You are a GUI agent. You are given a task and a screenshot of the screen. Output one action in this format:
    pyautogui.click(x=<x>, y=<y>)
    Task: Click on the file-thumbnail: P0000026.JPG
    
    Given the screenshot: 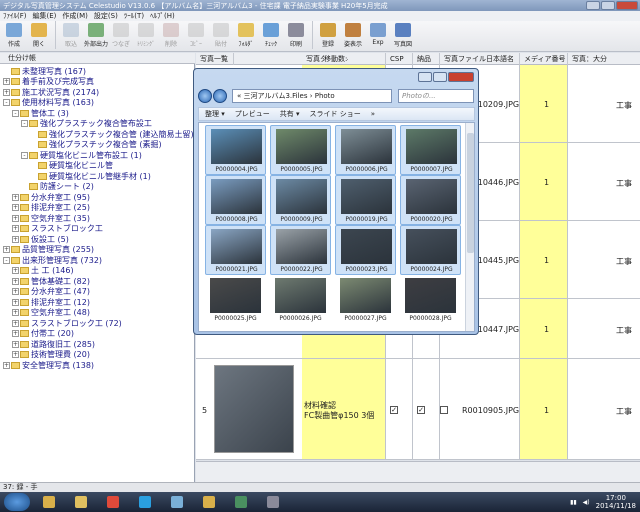 What is the action you would take?
    pyautogui.click(x=300, y=300)
    